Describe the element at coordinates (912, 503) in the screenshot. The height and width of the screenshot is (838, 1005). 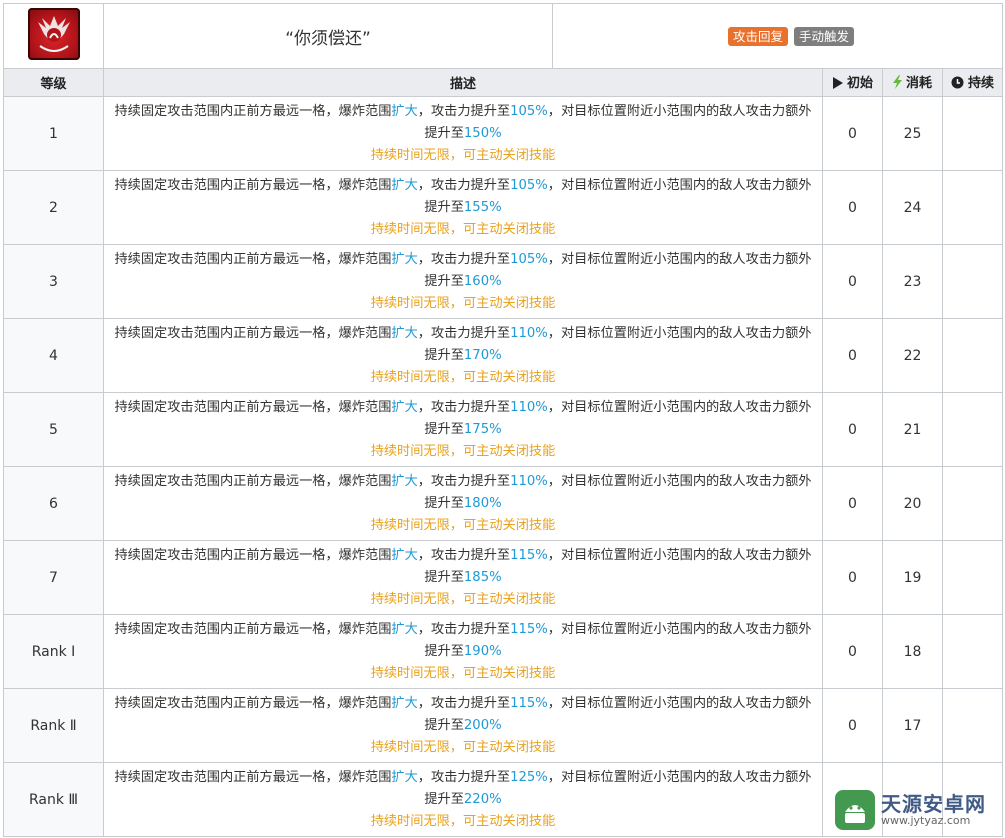
I see `cost-cell: 20` at that location.